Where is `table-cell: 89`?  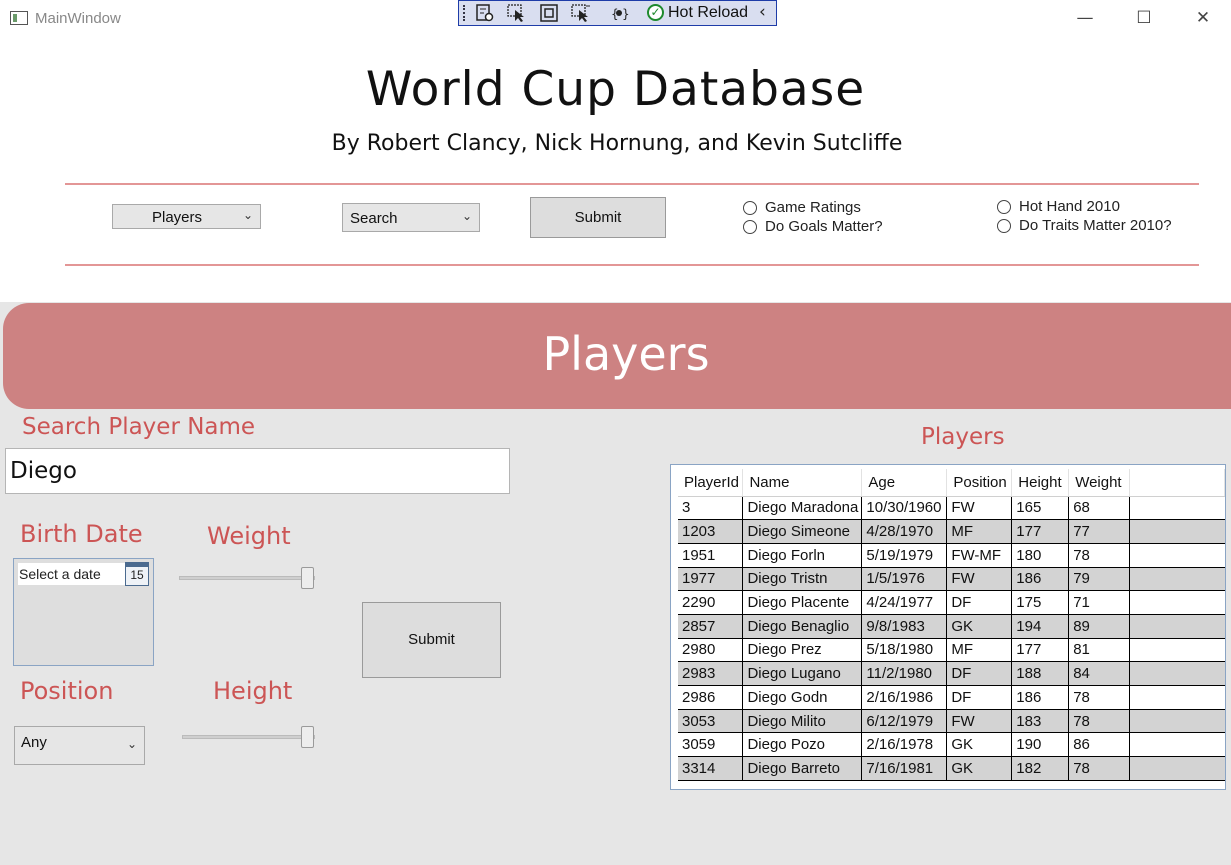
table-cell: 89 is located at coordinates (1099, 626).